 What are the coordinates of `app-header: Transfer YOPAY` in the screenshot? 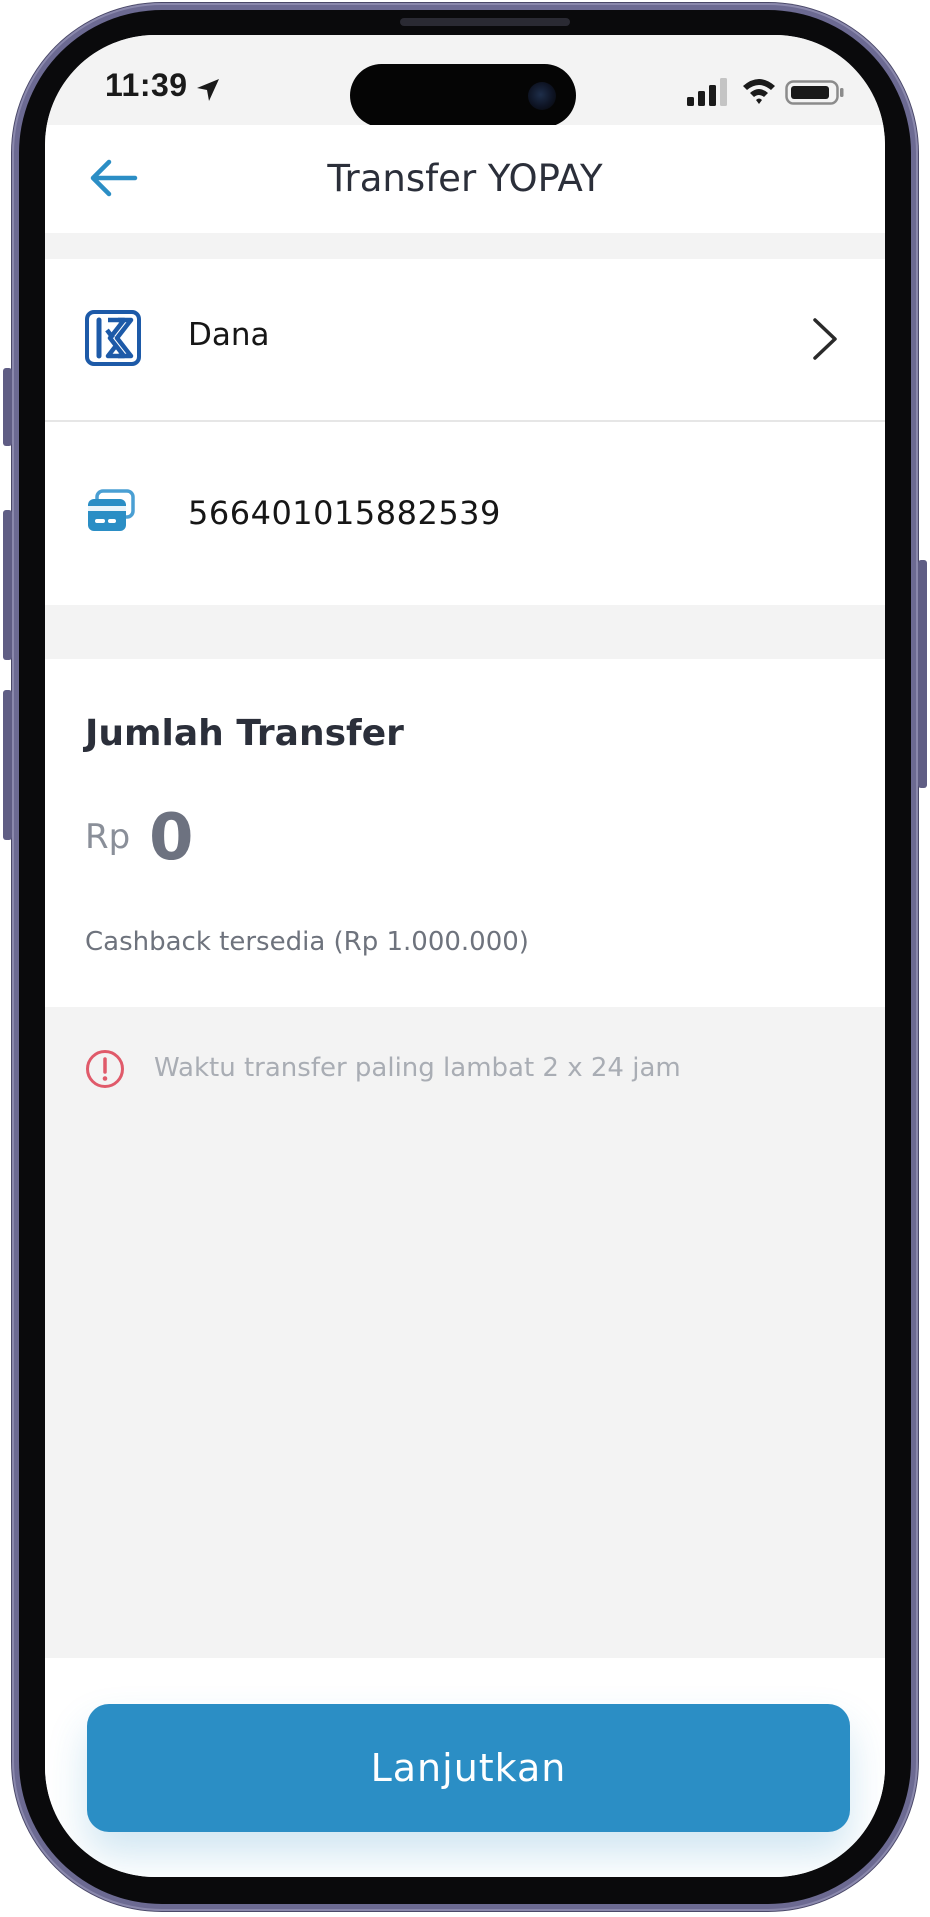 It's located at (465, 179).